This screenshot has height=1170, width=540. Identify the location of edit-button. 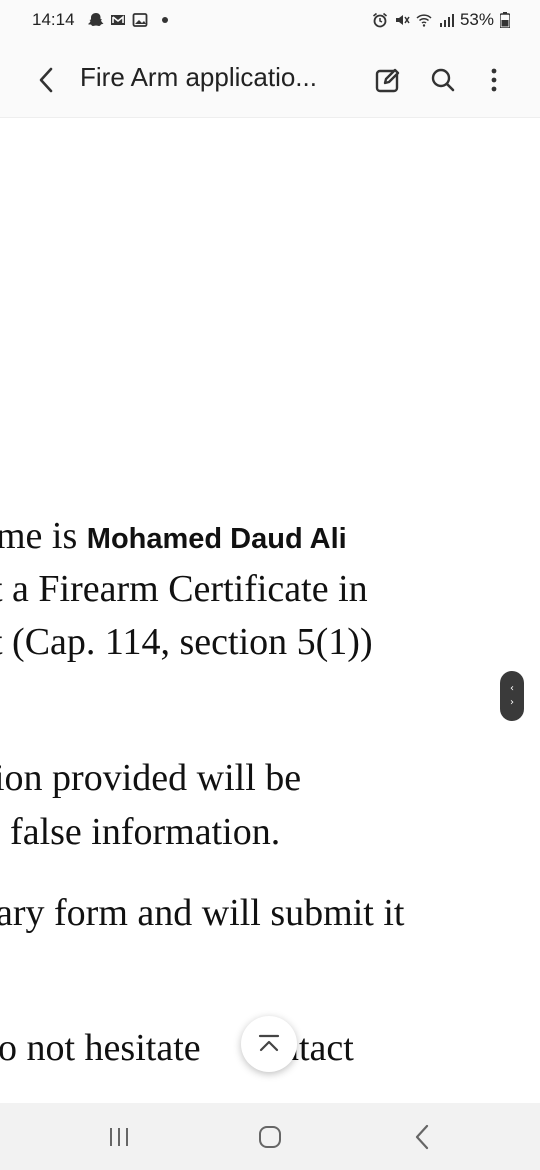
(388, 80).